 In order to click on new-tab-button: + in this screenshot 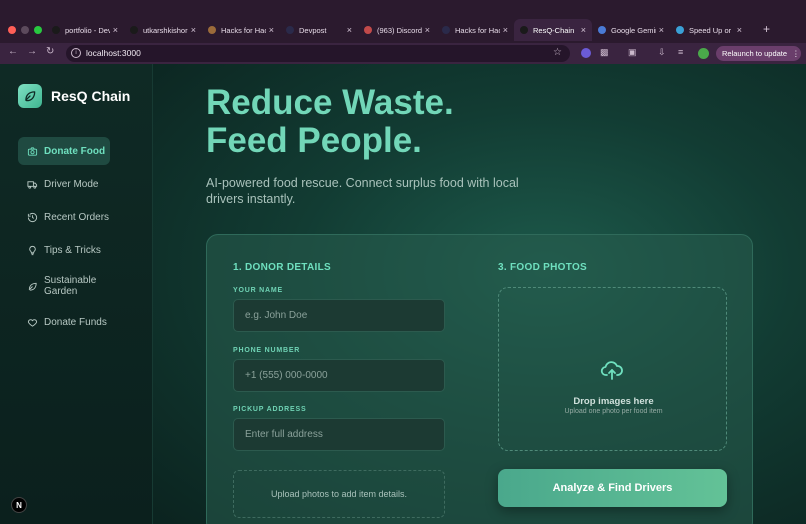, I will do `click(766, 29)`.